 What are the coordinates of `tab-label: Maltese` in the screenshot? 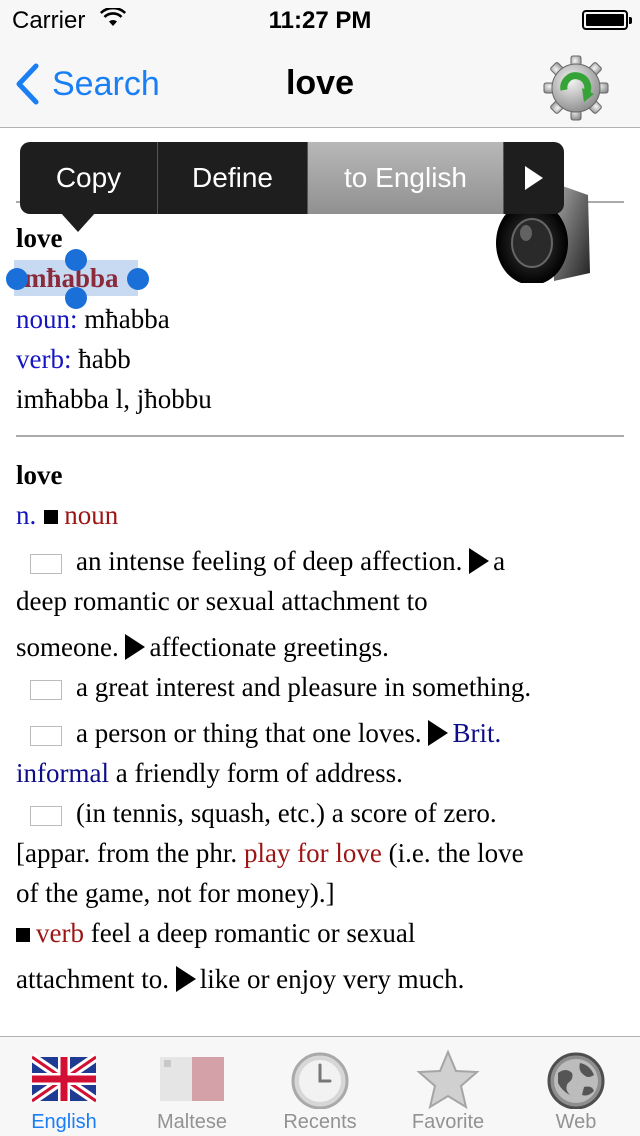 It's located at (192, 1122).